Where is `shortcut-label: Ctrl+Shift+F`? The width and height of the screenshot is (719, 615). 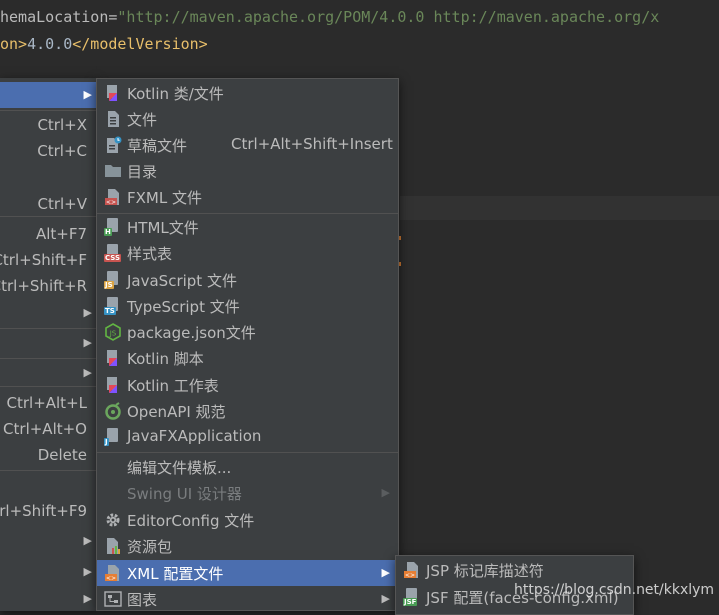 shortcut-label: Ctrl+Shift+F is located at coordinates (43, 260).